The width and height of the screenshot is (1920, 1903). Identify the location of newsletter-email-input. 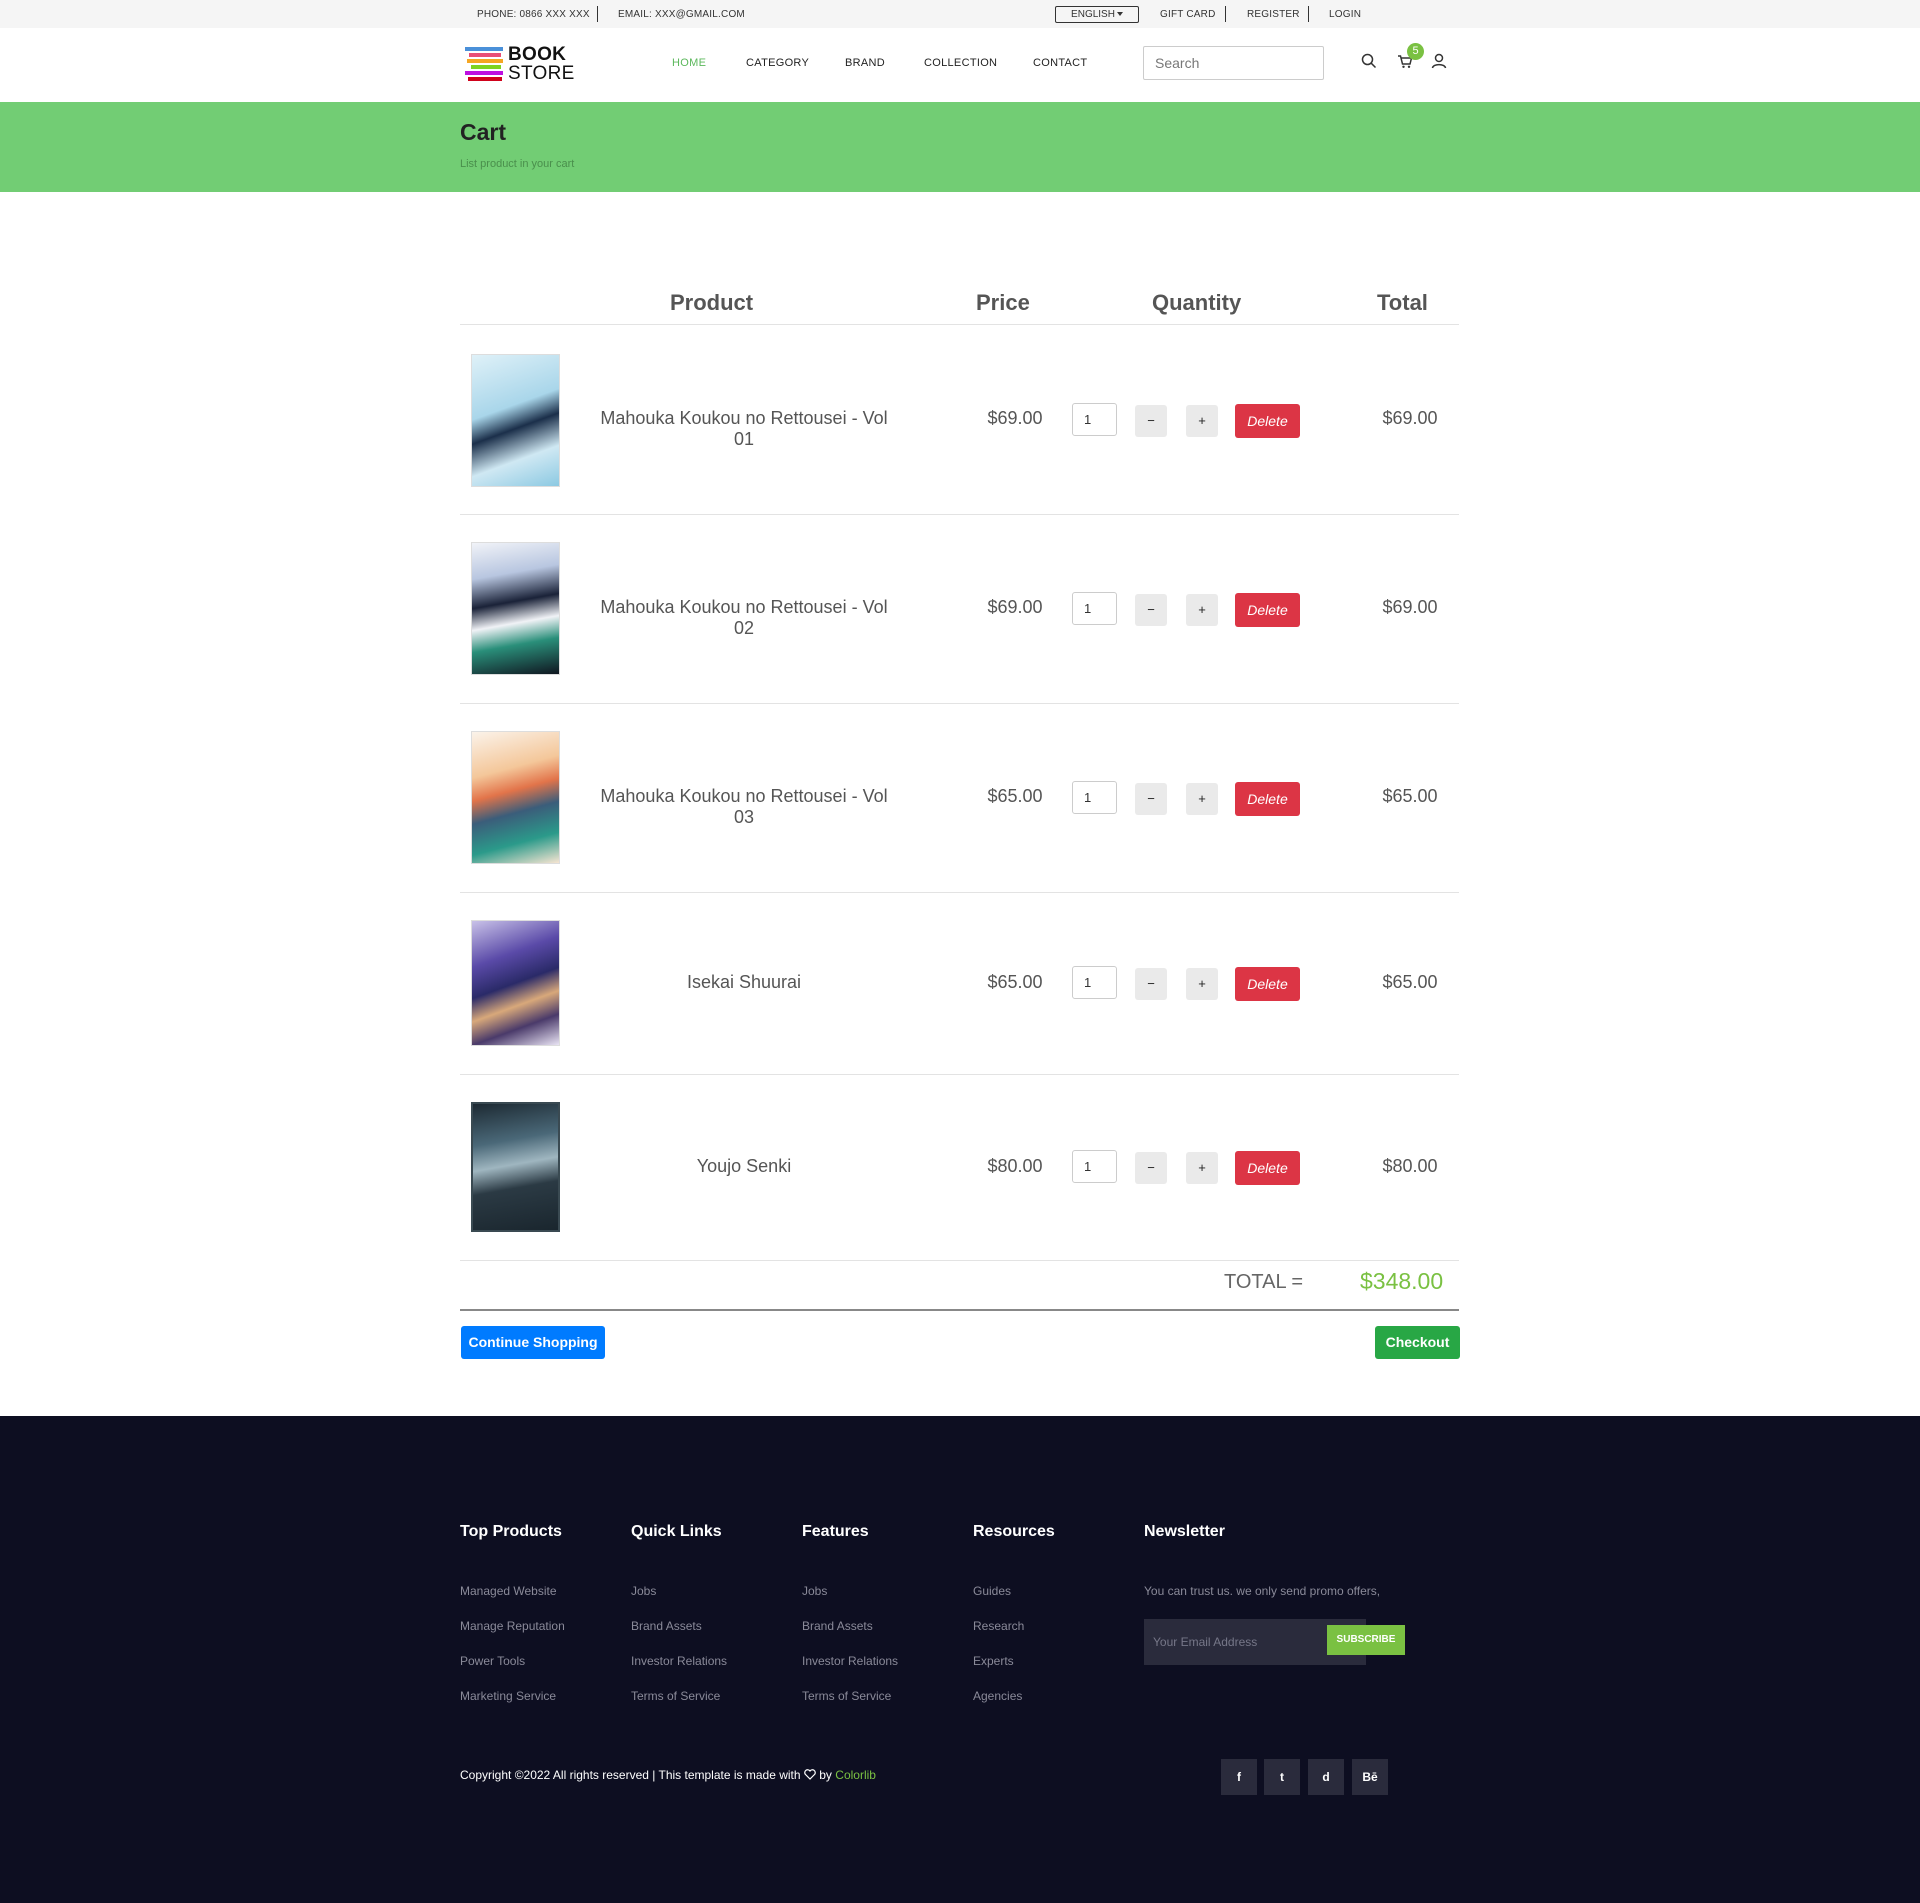
(1233, 1642).